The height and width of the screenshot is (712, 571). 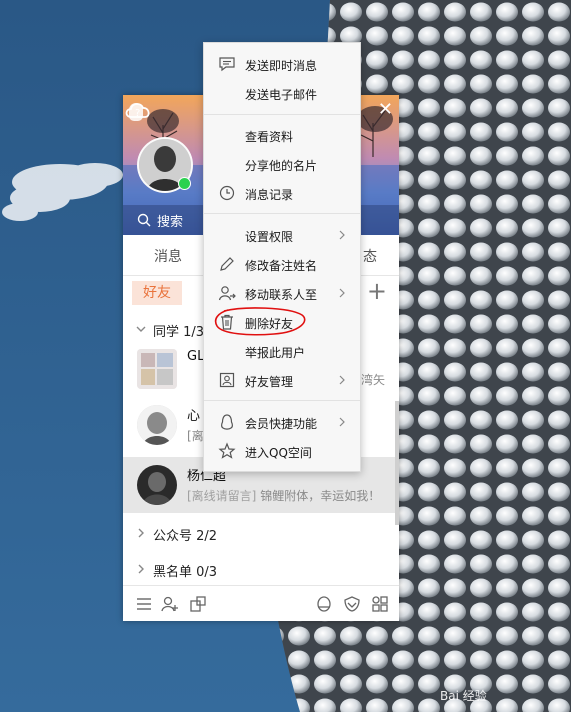 I want to click on group-label: 同学 1/3, so click(x=179, y=332).